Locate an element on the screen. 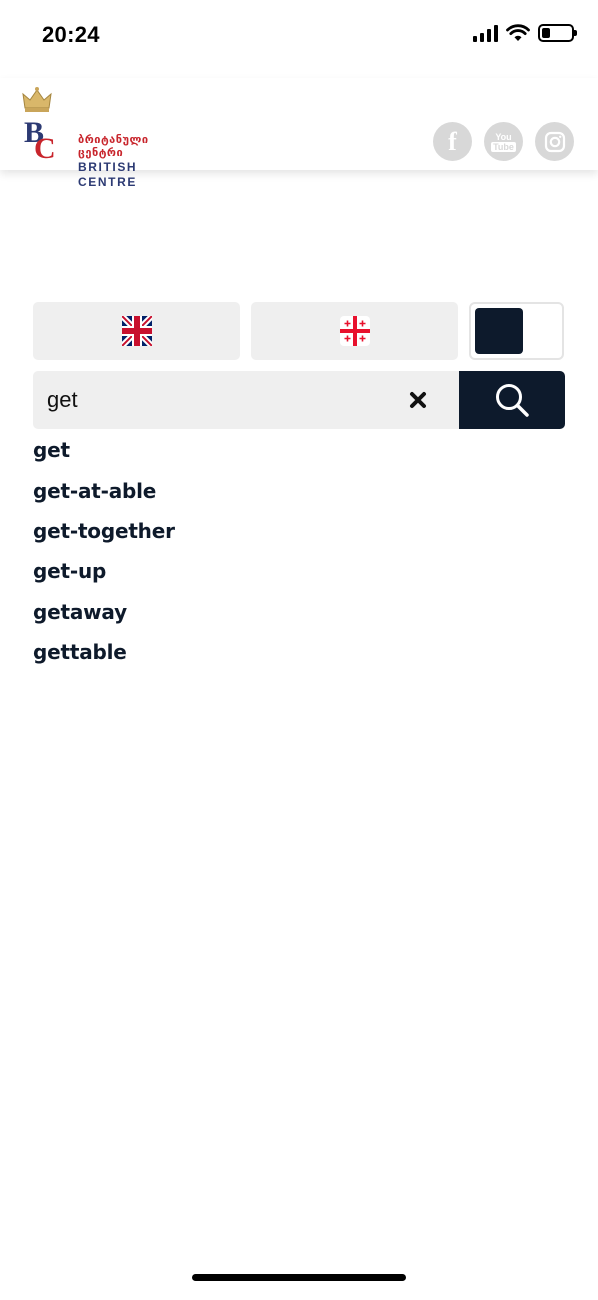  social-links: f You Tube is located at coordinates (503, 141).